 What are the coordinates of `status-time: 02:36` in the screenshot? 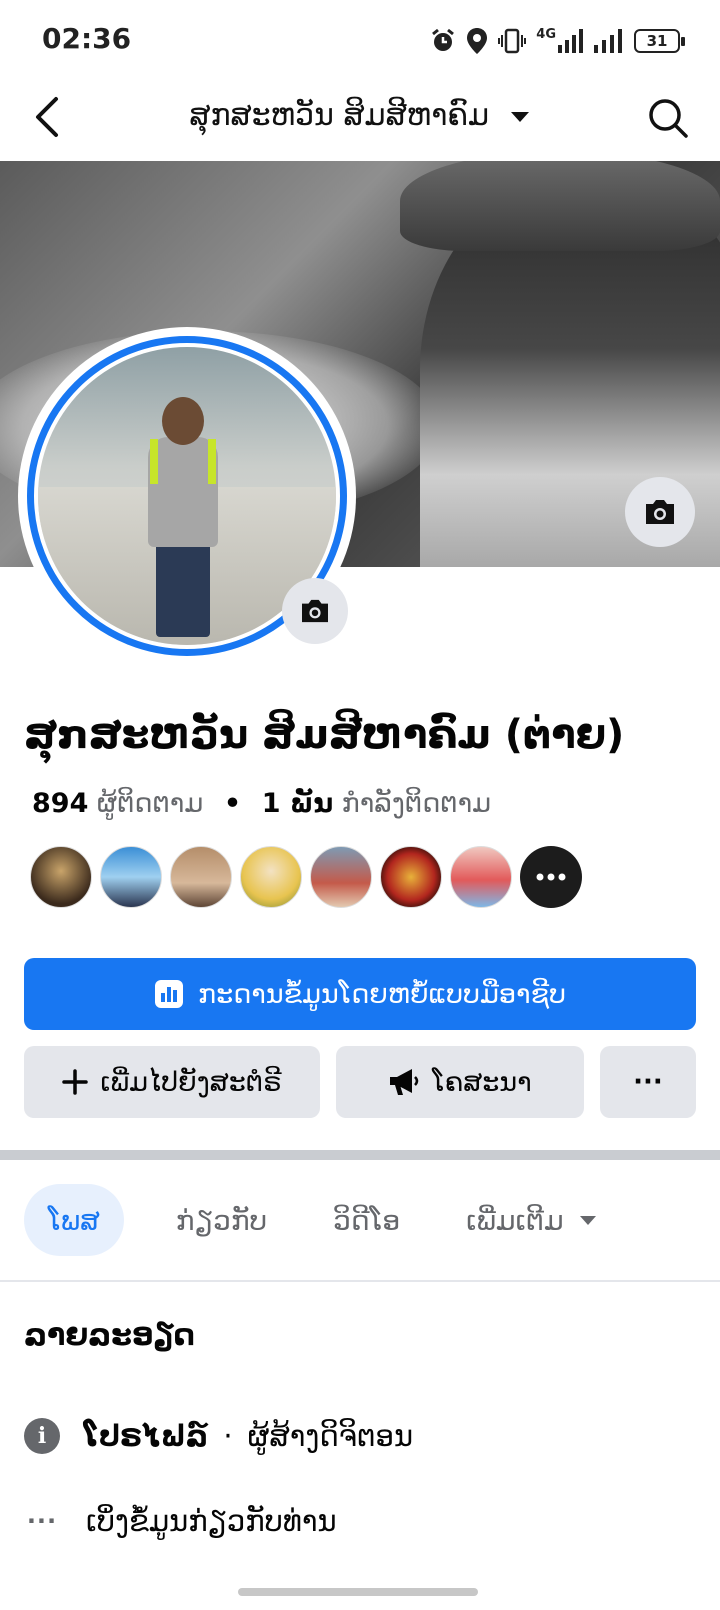 It's located at (87, 38).